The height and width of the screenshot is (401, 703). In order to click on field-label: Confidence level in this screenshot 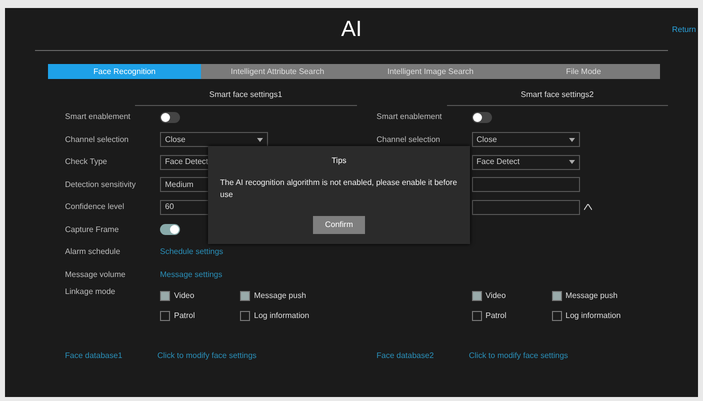, I will do `click(95, 207)`.